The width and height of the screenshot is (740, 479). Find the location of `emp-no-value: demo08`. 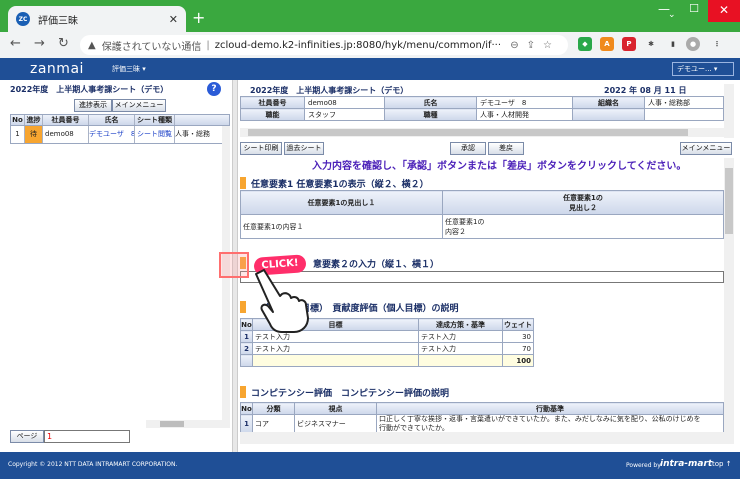

emp-no-value: demo08 is located at coordinates (344, 102).